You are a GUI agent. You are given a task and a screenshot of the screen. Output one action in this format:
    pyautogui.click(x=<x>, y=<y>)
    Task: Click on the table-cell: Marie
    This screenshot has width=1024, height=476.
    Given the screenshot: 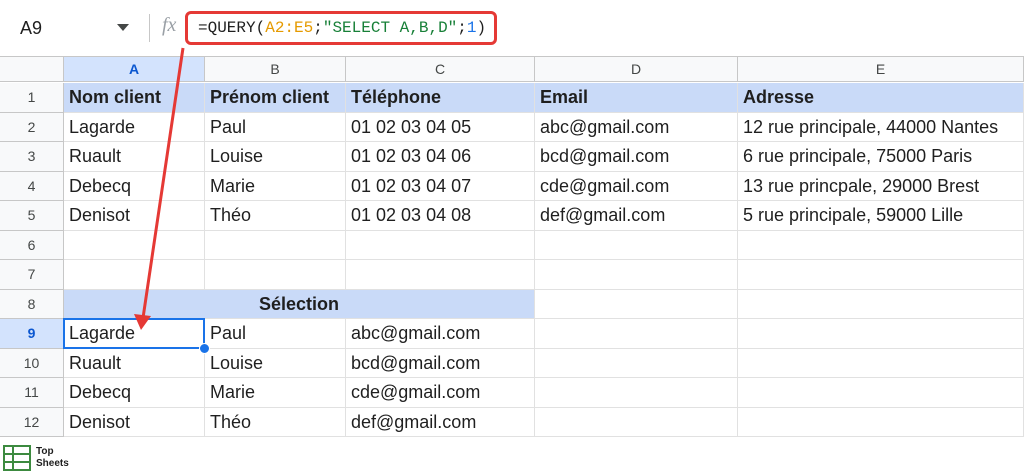 What is the action you would take?
    pyautogui.click(x=275, y=186)
    